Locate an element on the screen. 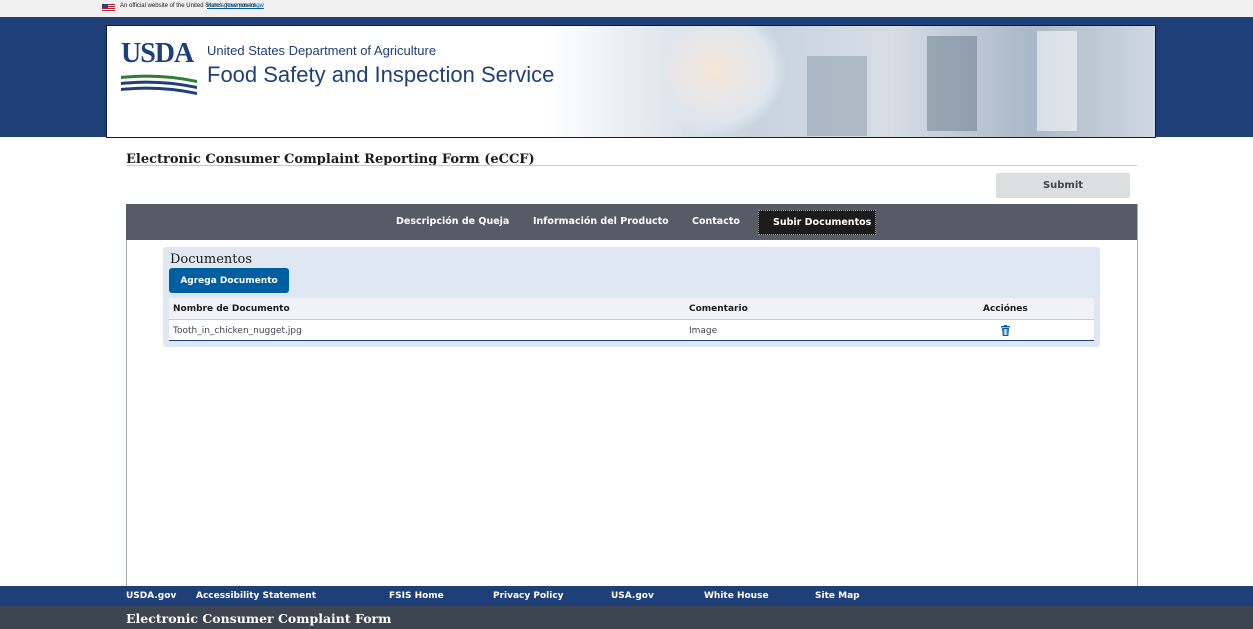 This screenshot has height=629, width=1253. footer-link-site-map: Site Map is located at coordinates (837, 596).